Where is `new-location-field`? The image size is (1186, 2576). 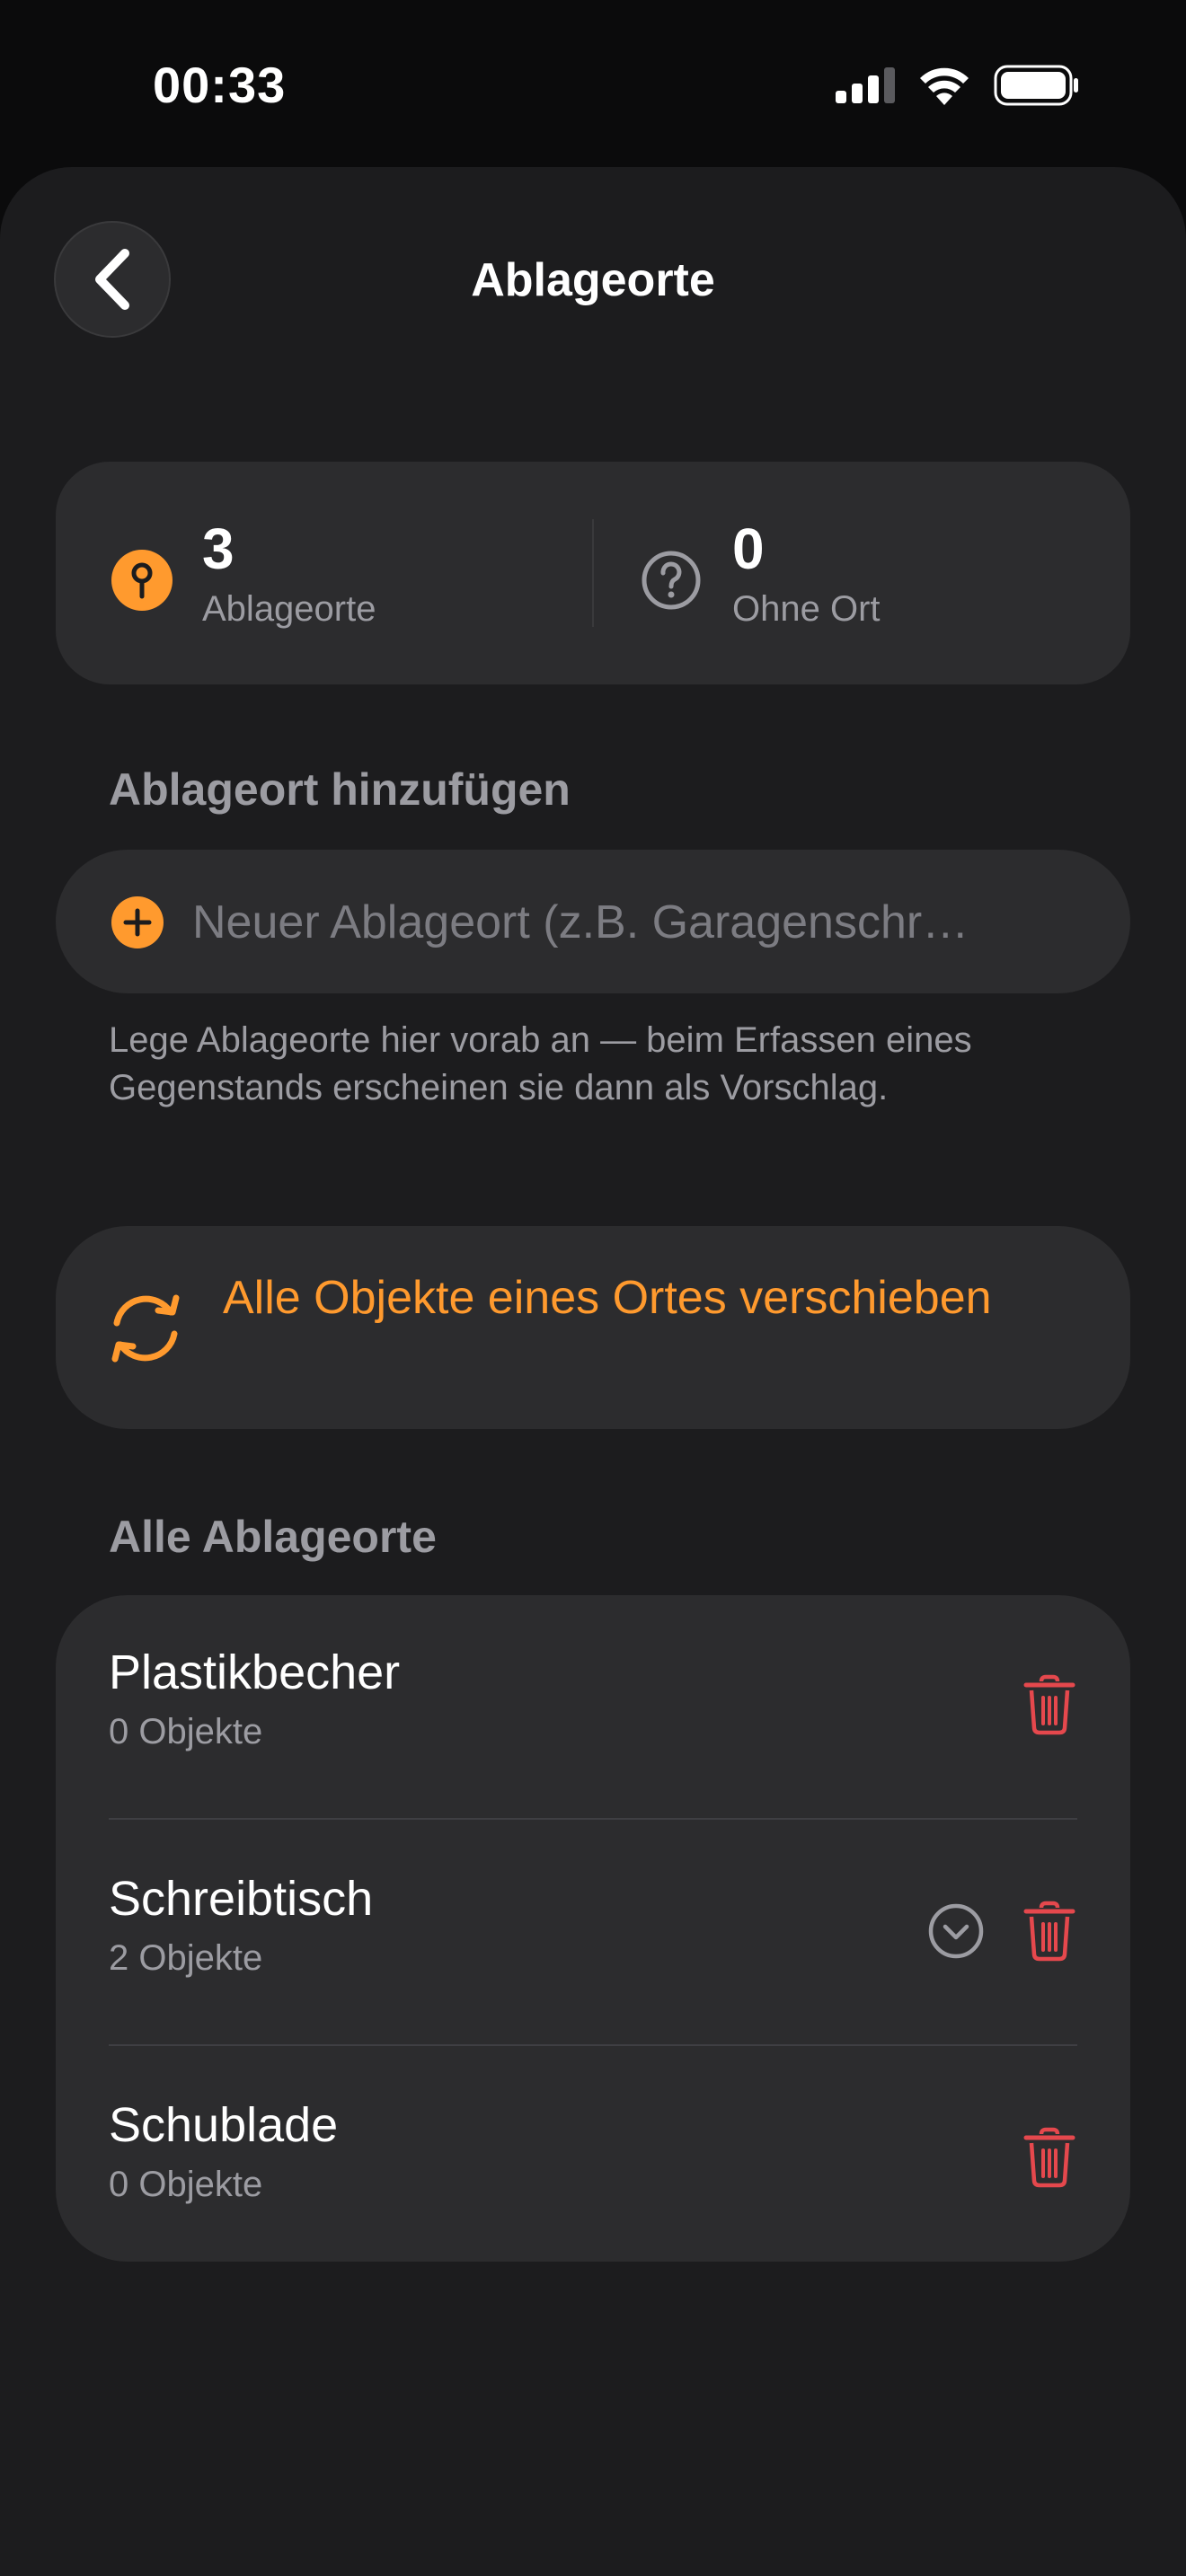 new-location-field is located at coordinates (593, 921).